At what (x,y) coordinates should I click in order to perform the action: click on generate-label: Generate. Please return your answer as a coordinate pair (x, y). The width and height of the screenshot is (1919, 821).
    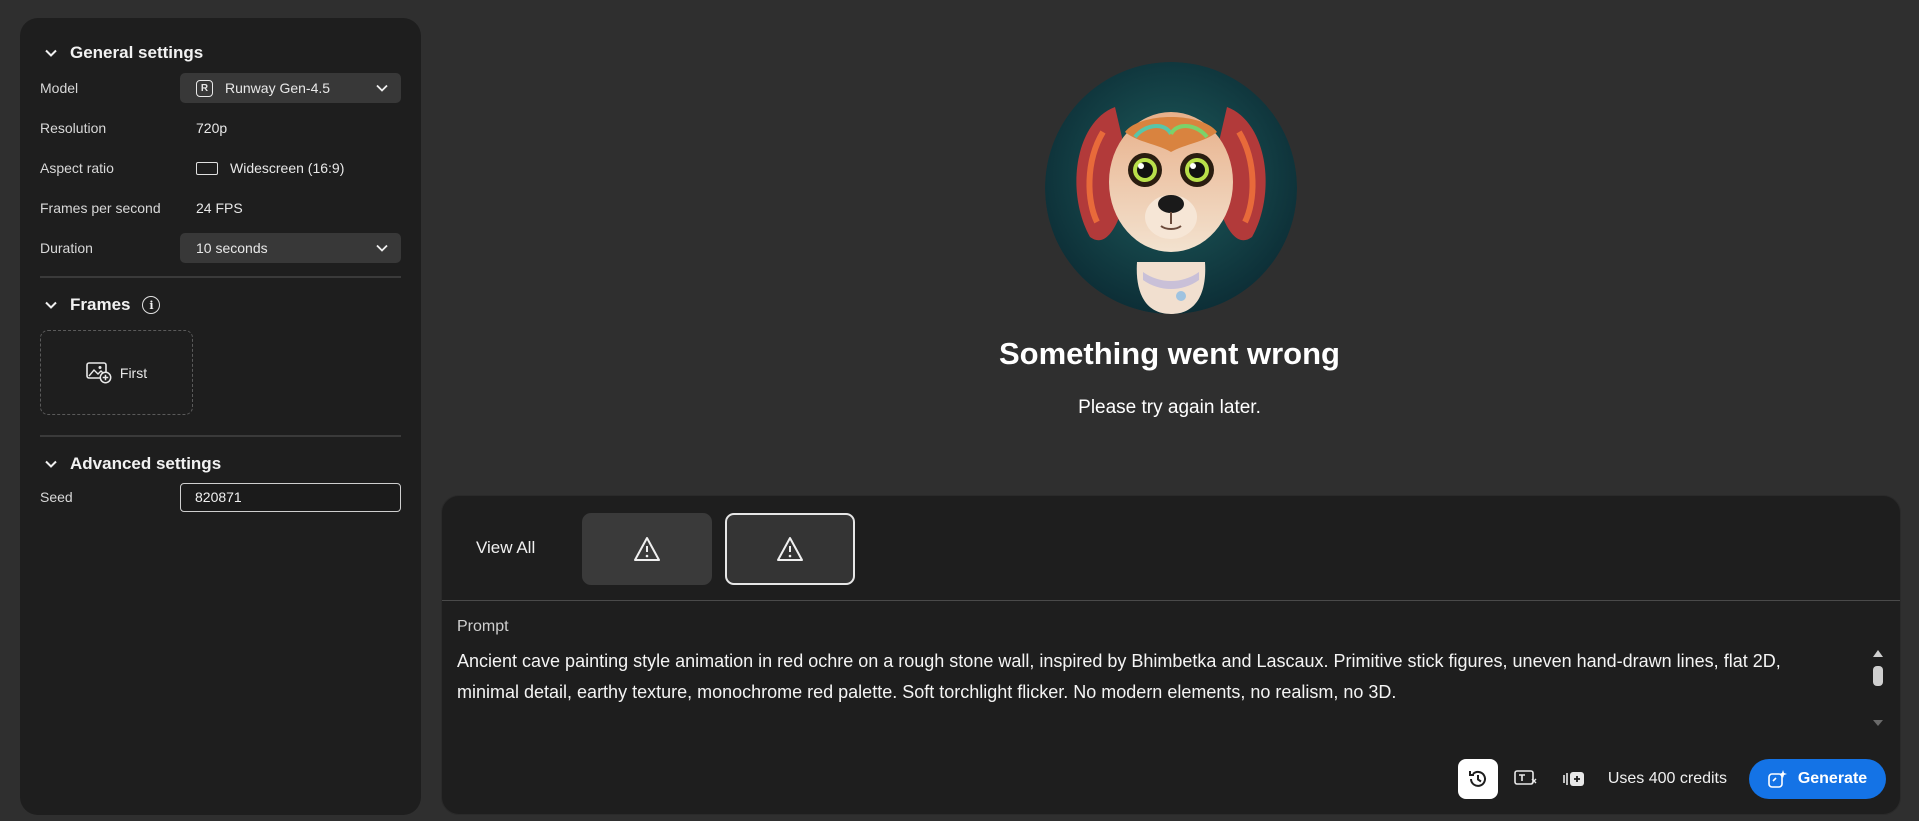
    Looking at the image, I should click on (1832, 778).